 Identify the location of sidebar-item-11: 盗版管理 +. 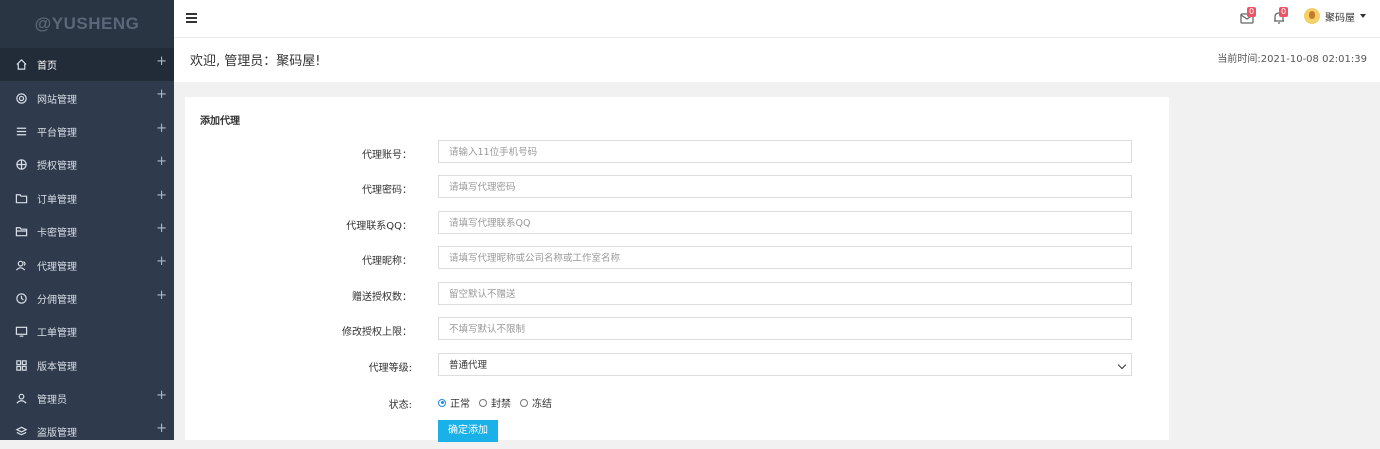
(87, 431).